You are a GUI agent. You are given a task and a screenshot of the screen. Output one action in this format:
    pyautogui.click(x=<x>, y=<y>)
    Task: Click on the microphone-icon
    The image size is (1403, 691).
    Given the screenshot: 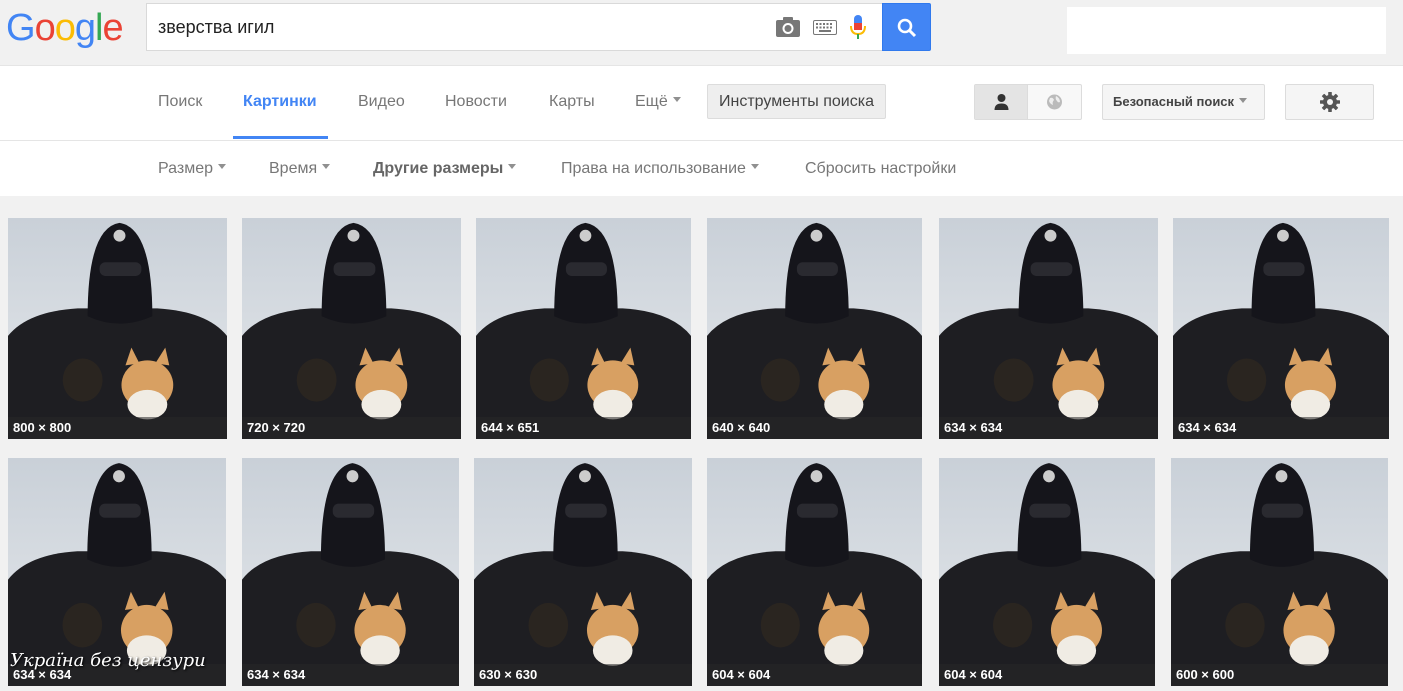 What is the action you would take?
    pyautogui.click(x=858, y=28)
    